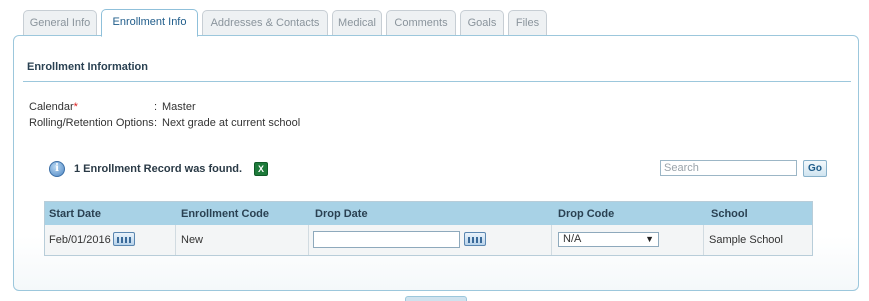 Image resolution: width=869 pixels, height=301 pixels. I want to click on tab-medical: Medical, so click(357, 23).